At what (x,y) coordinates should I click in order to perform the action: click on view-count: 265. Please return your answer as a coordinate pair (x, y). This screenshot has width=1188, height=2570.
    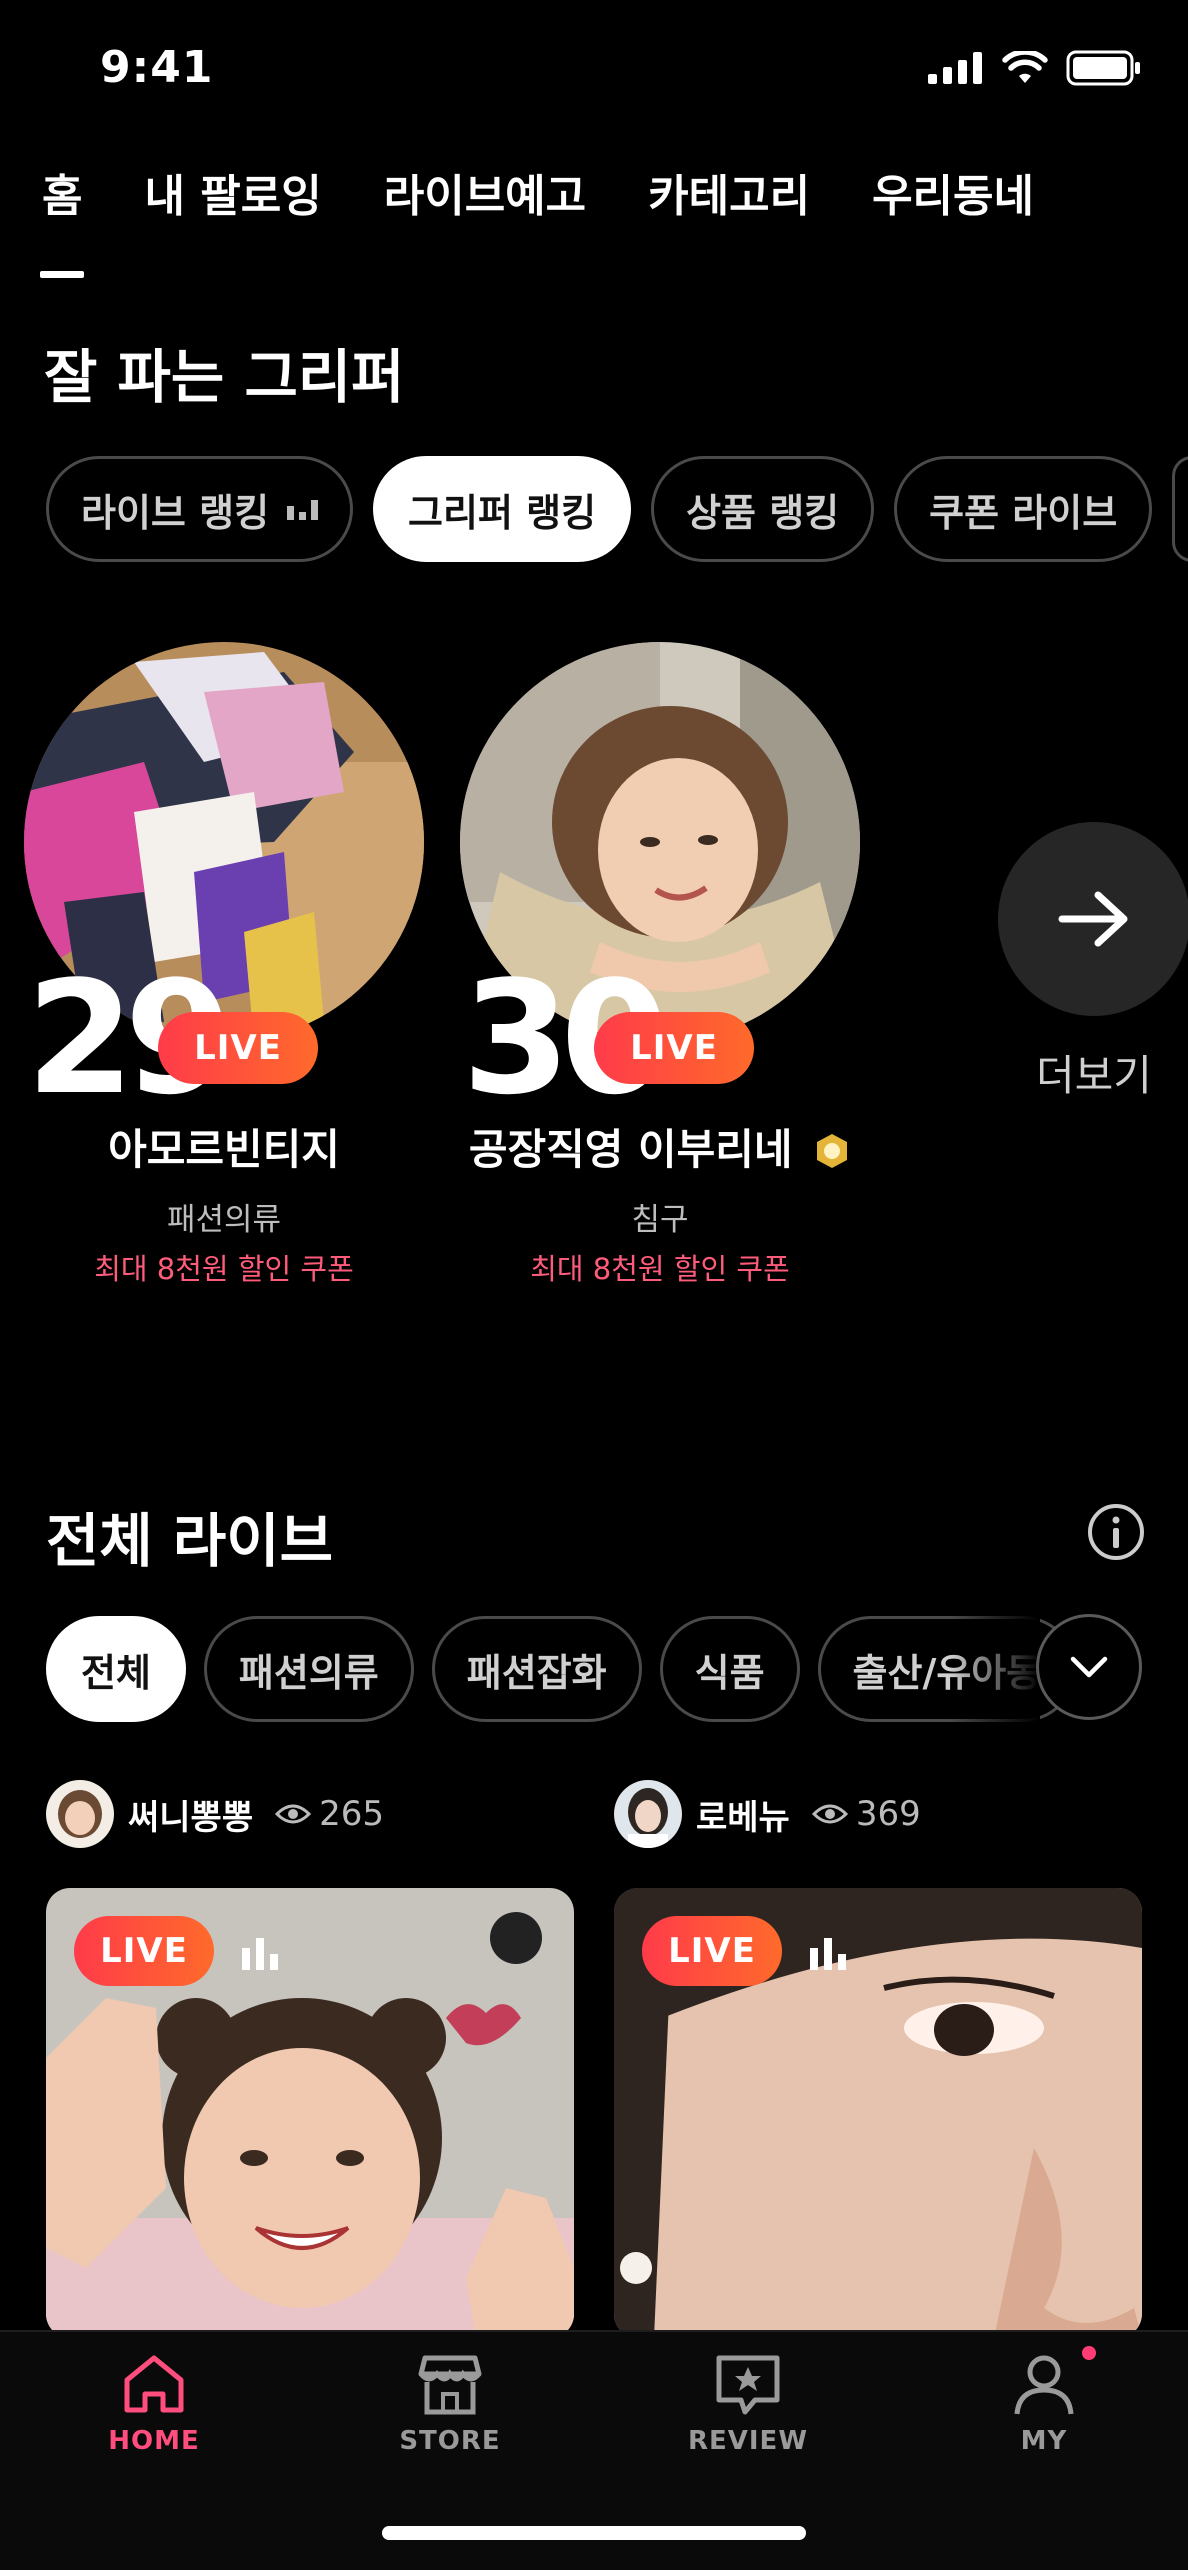
    Looking at the image, I should click on (329, 1814).